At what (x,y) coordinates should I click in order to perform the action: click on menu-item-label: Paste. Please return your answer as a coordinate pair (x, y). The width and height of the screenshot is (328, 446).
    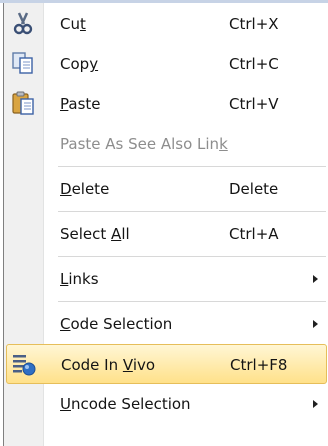
    Looking at the image, I should click on (80, 104).